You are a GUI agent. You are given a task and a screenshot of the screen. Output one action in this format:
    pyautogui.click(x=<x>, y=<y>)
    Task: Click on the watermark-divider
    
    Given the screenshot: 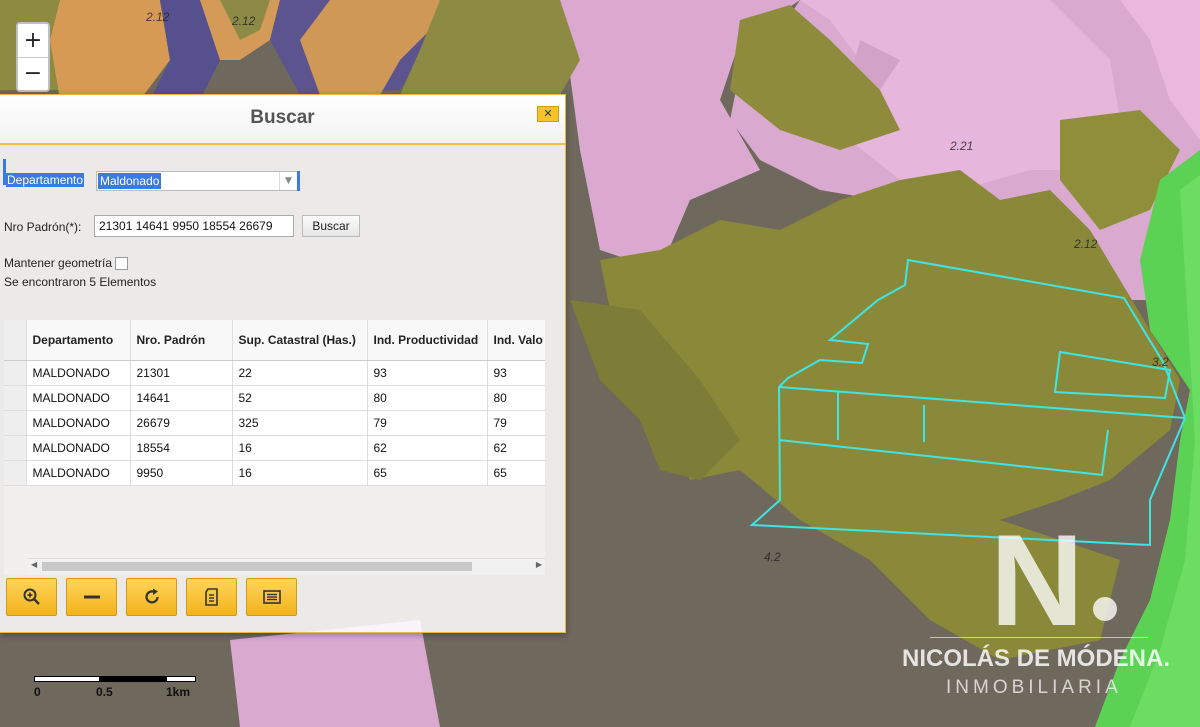 What is the action you would take?
    pyautogui.click(x=1039, y=637)
    